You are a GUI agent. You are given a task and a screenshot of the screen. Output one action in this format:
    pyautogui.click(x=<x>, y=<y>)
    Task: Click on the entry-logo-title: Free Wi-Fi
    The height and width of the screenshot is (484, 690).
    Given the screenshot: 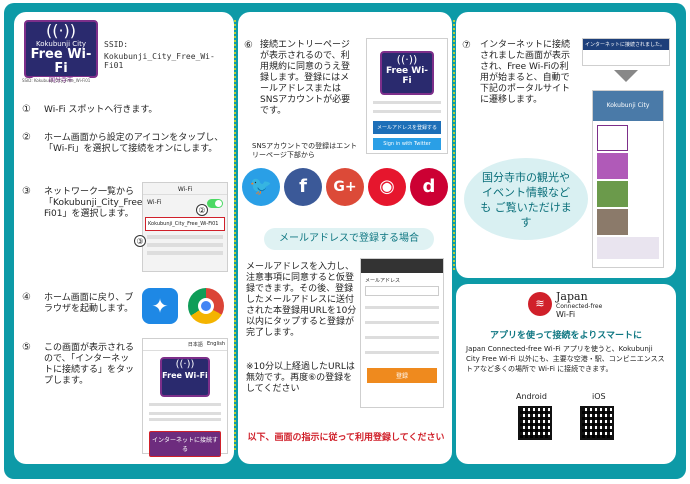 What is the action you would take?
    pyautogui.click(x=407, y=76)
    